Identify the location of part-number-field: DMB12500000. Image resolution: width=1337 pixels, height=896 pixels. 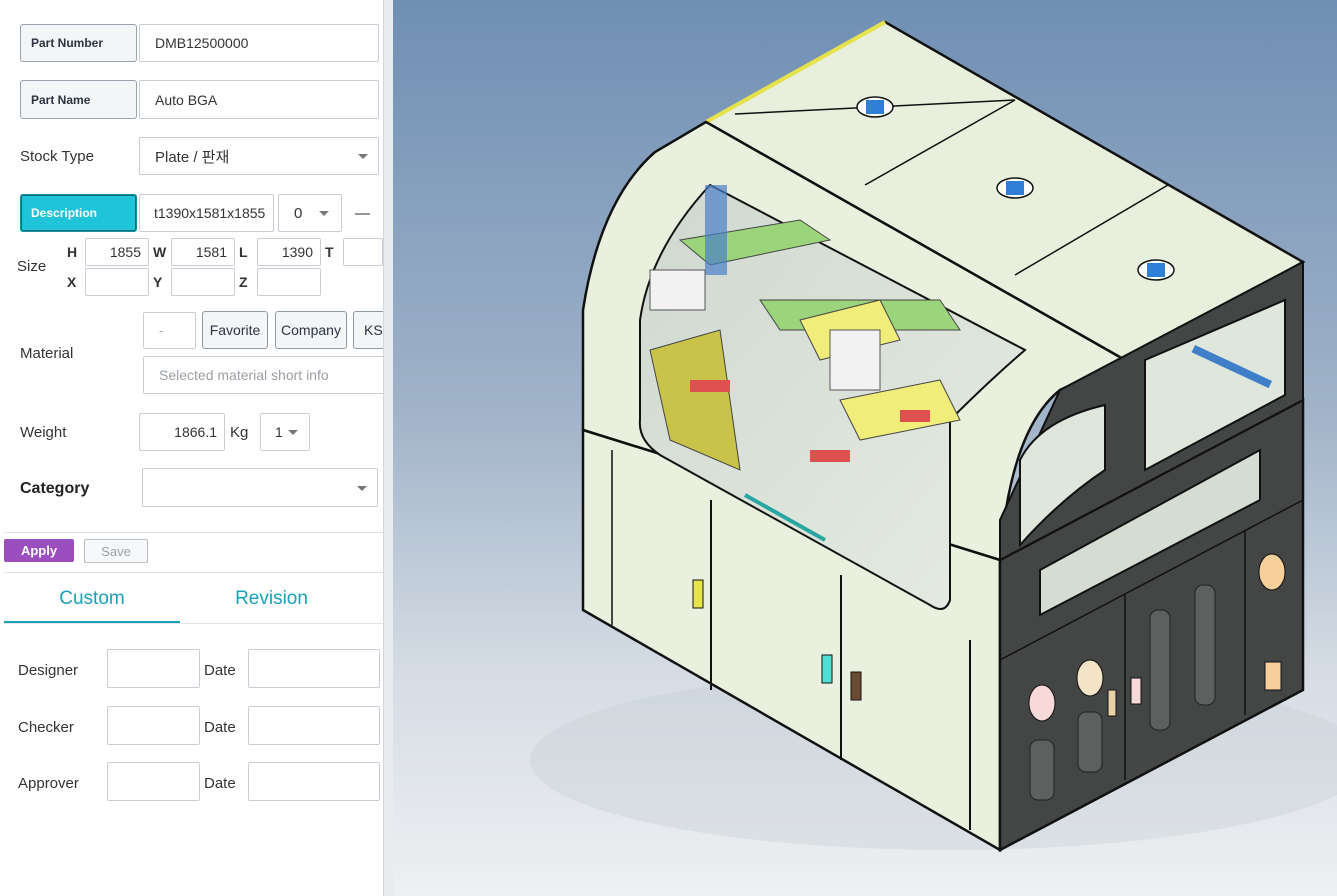
(259, 43).